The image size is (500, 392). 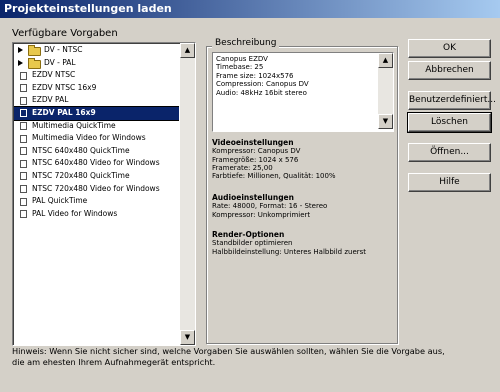 I want to click on preset-item: EZDV PAL 16x9, so click(x=96, y=113).